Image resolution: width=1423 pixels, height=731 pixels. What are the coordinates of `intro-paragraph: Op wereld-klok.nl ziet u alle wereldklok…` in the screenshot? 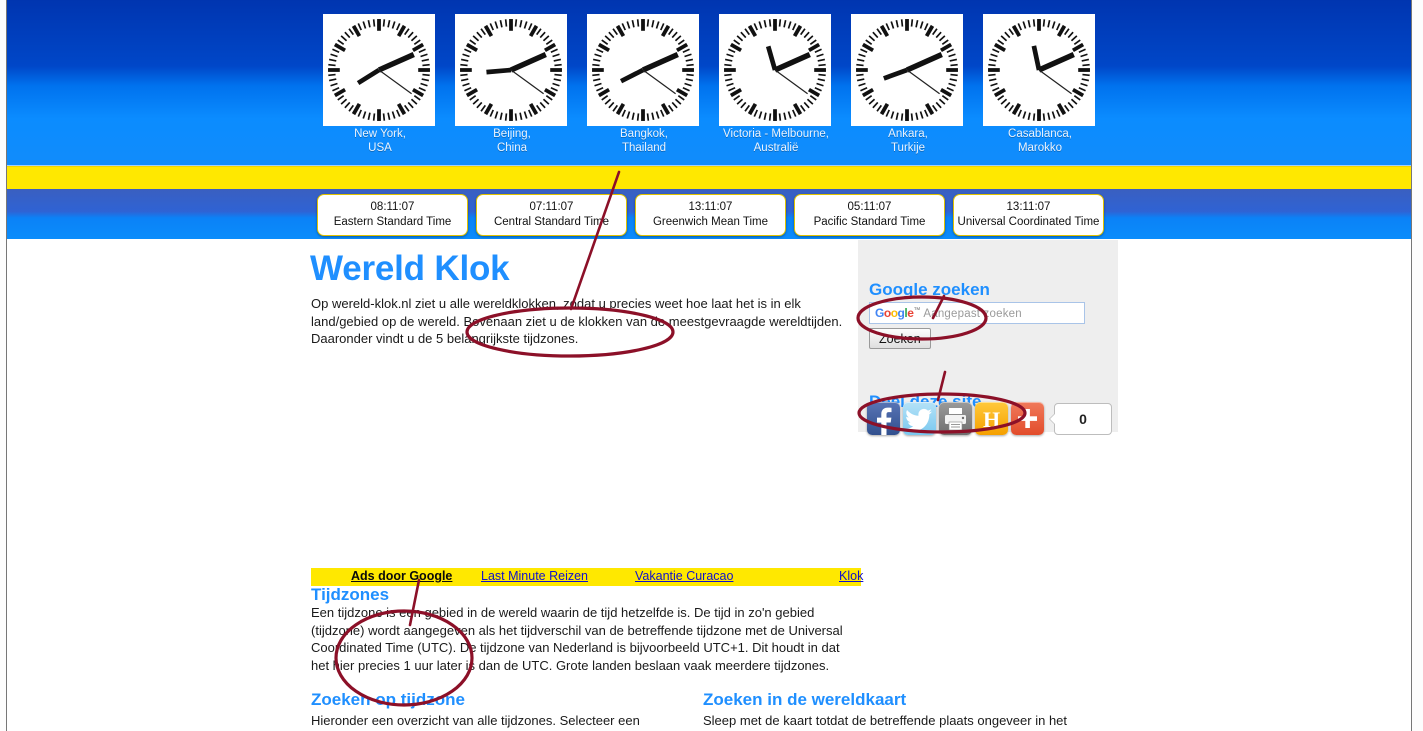 It's located at (577, 321).